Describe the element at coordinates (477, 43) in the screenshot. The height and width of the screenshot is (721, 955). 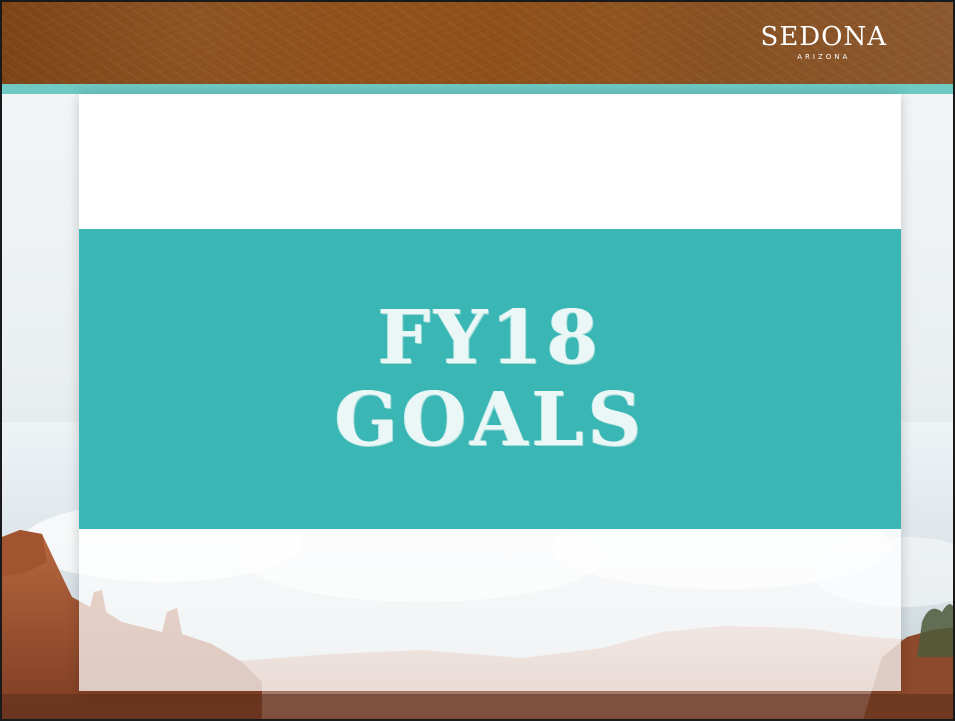
I see `header-banner: SEDONA ARIZONA` at that location.